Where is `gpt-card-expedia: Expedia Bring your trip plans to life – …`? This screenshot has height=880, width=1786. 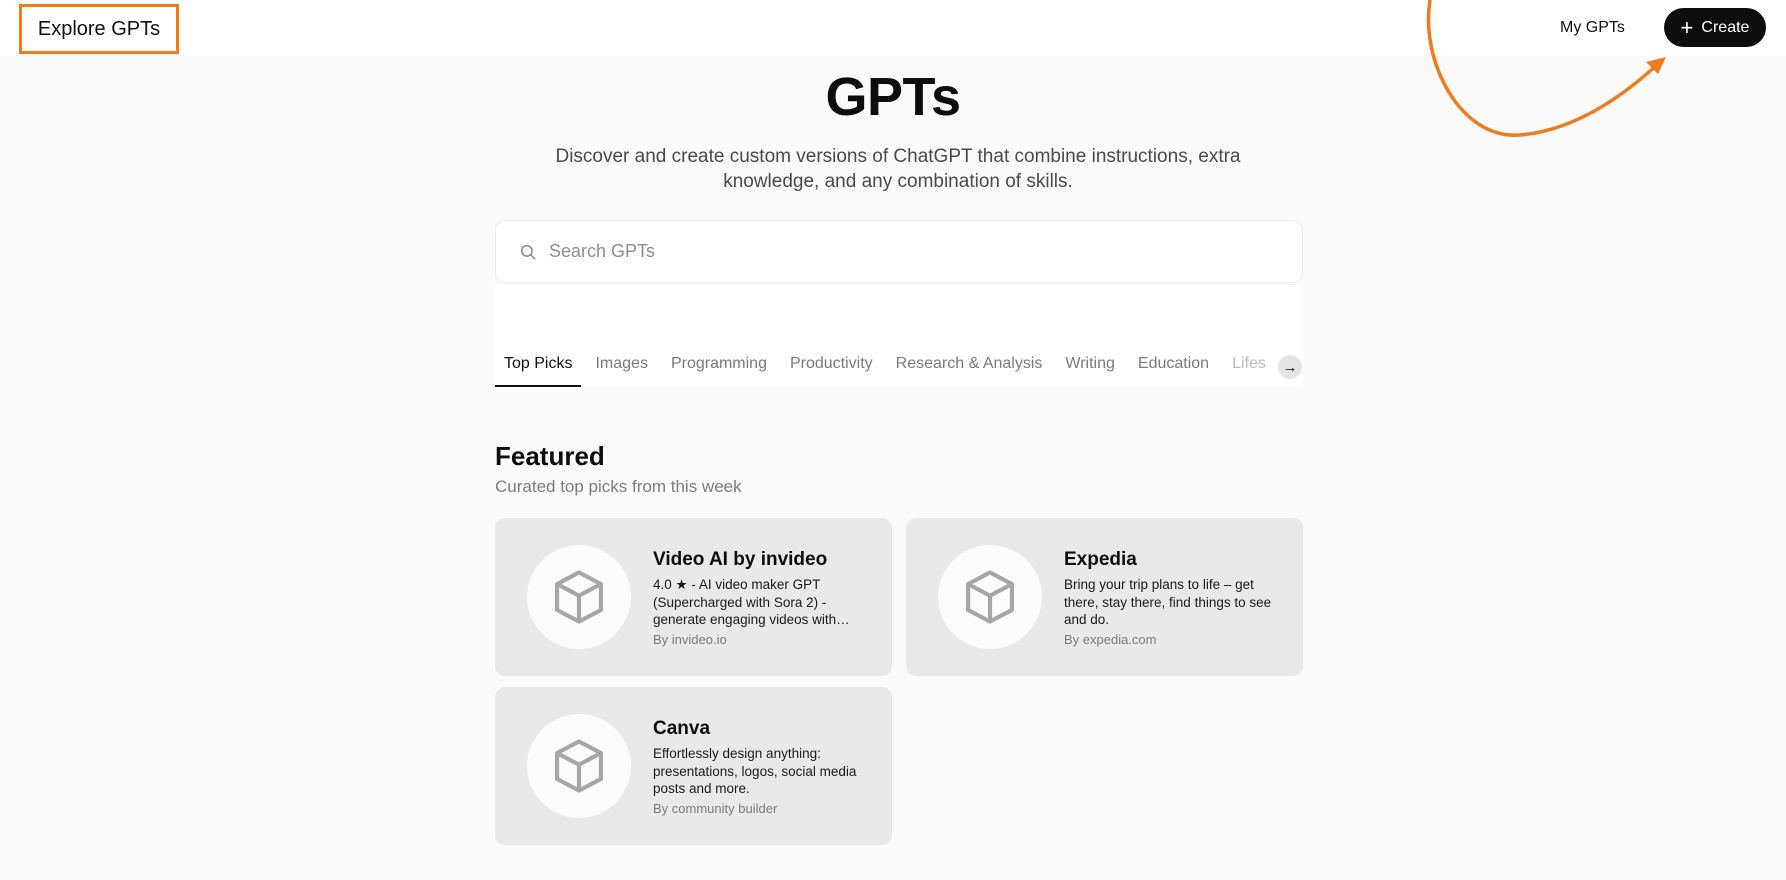 gpt-card-expedia: Expedia Bring your trip plans to life – … is located at coordinates (1104, 597).